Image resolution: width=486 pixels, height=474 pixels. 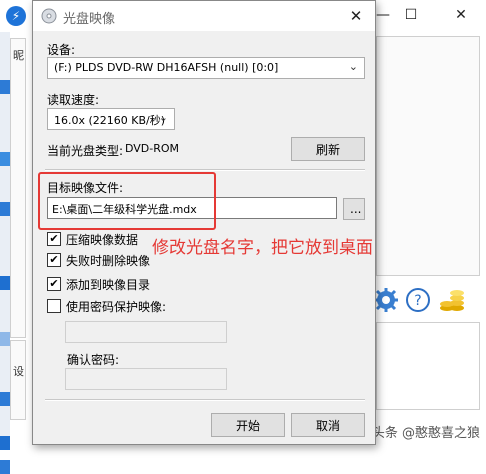 I want to click on background-toolbar: ?, so click(x=426, y=300).